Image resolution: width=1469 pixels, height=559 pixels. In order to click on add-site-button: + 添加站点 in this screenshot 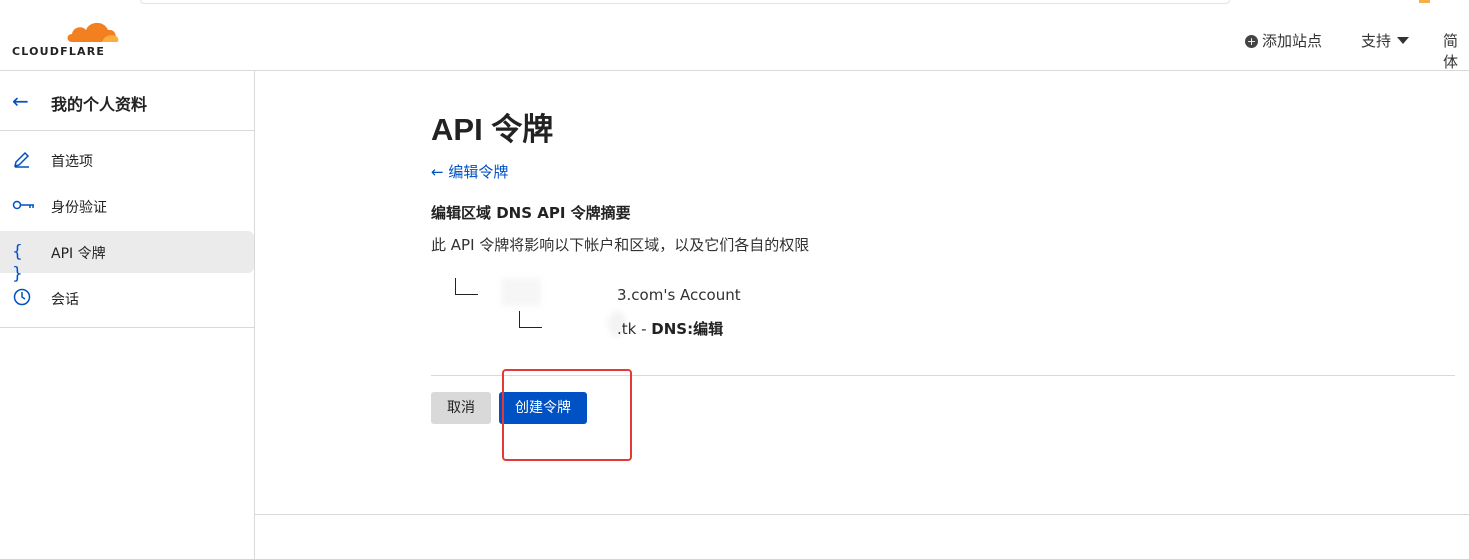, I will do `click(1283, 40)`.